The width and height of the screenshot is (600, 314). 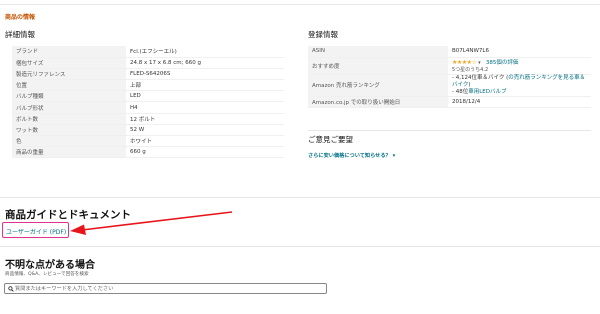 I want to click on qa-search-box, so click(x=165, y=288).